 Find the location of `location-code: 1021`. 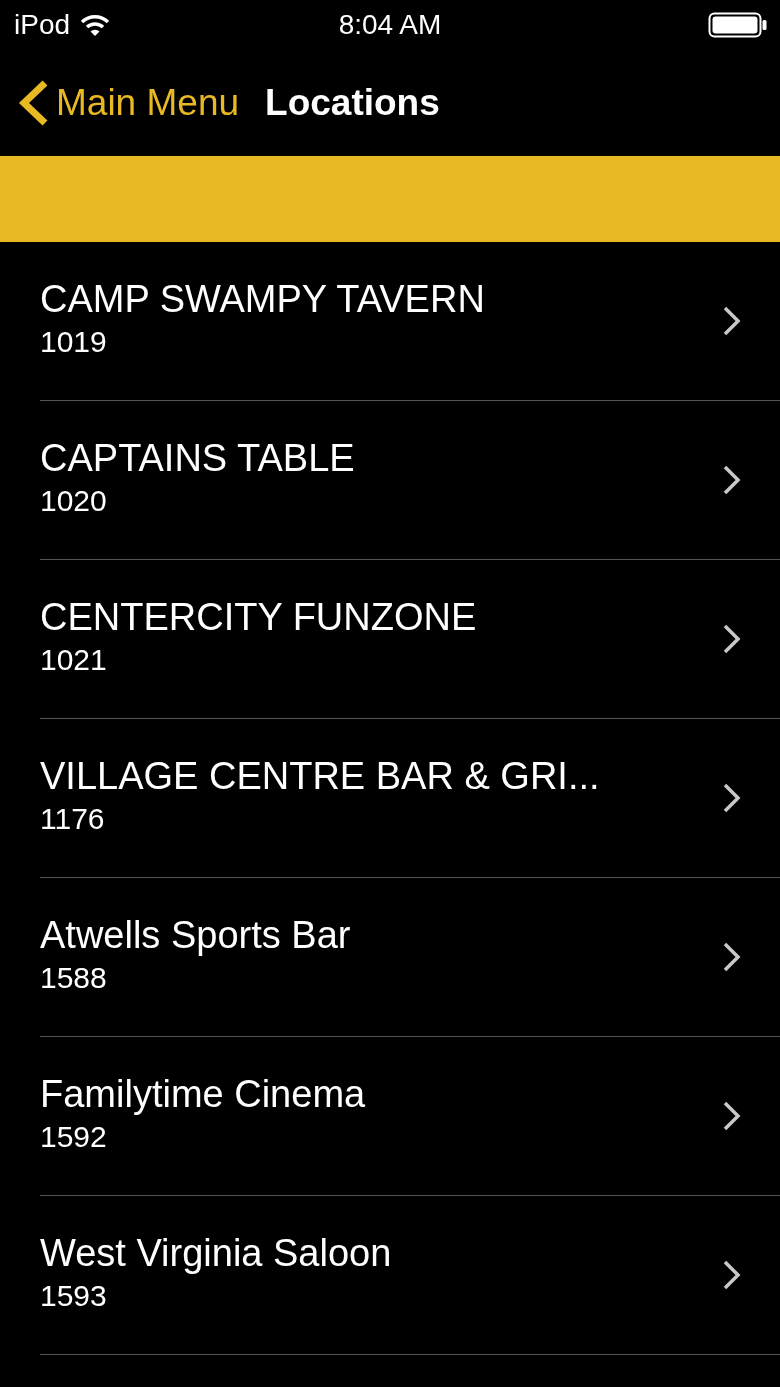

location-code: 1021 is located at coordinates (74, 659).